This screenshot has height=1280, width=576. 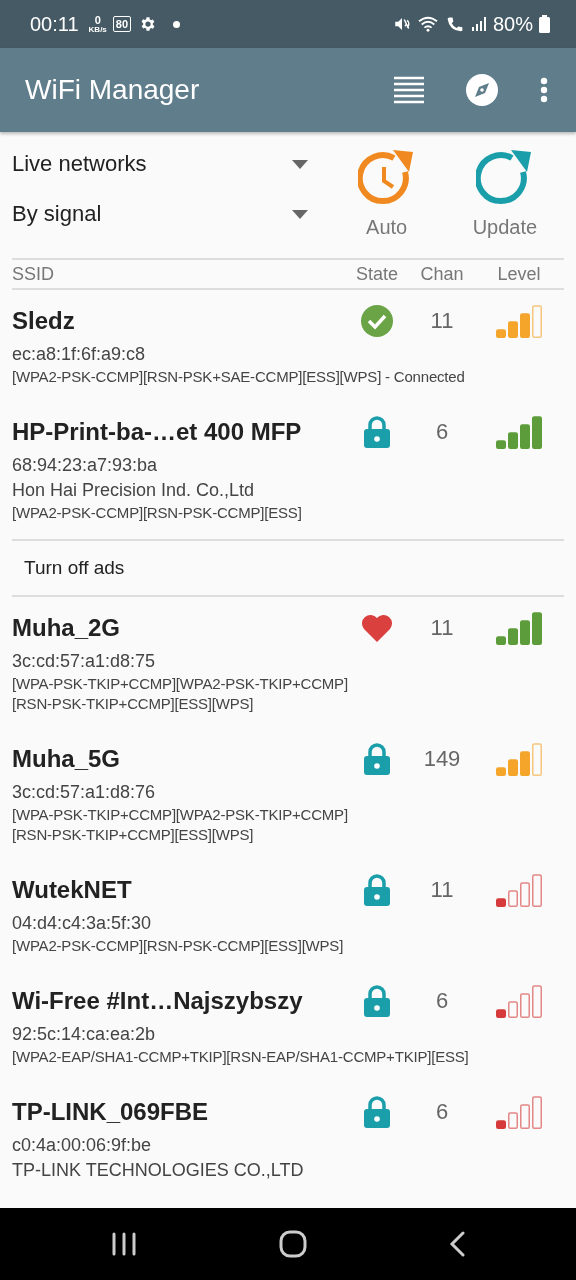 I want to click on security-flags: [WPA2-PSK-CCMP][RSN-PSK-CCMP][ESS][WPS], so click(x=178, y=945).